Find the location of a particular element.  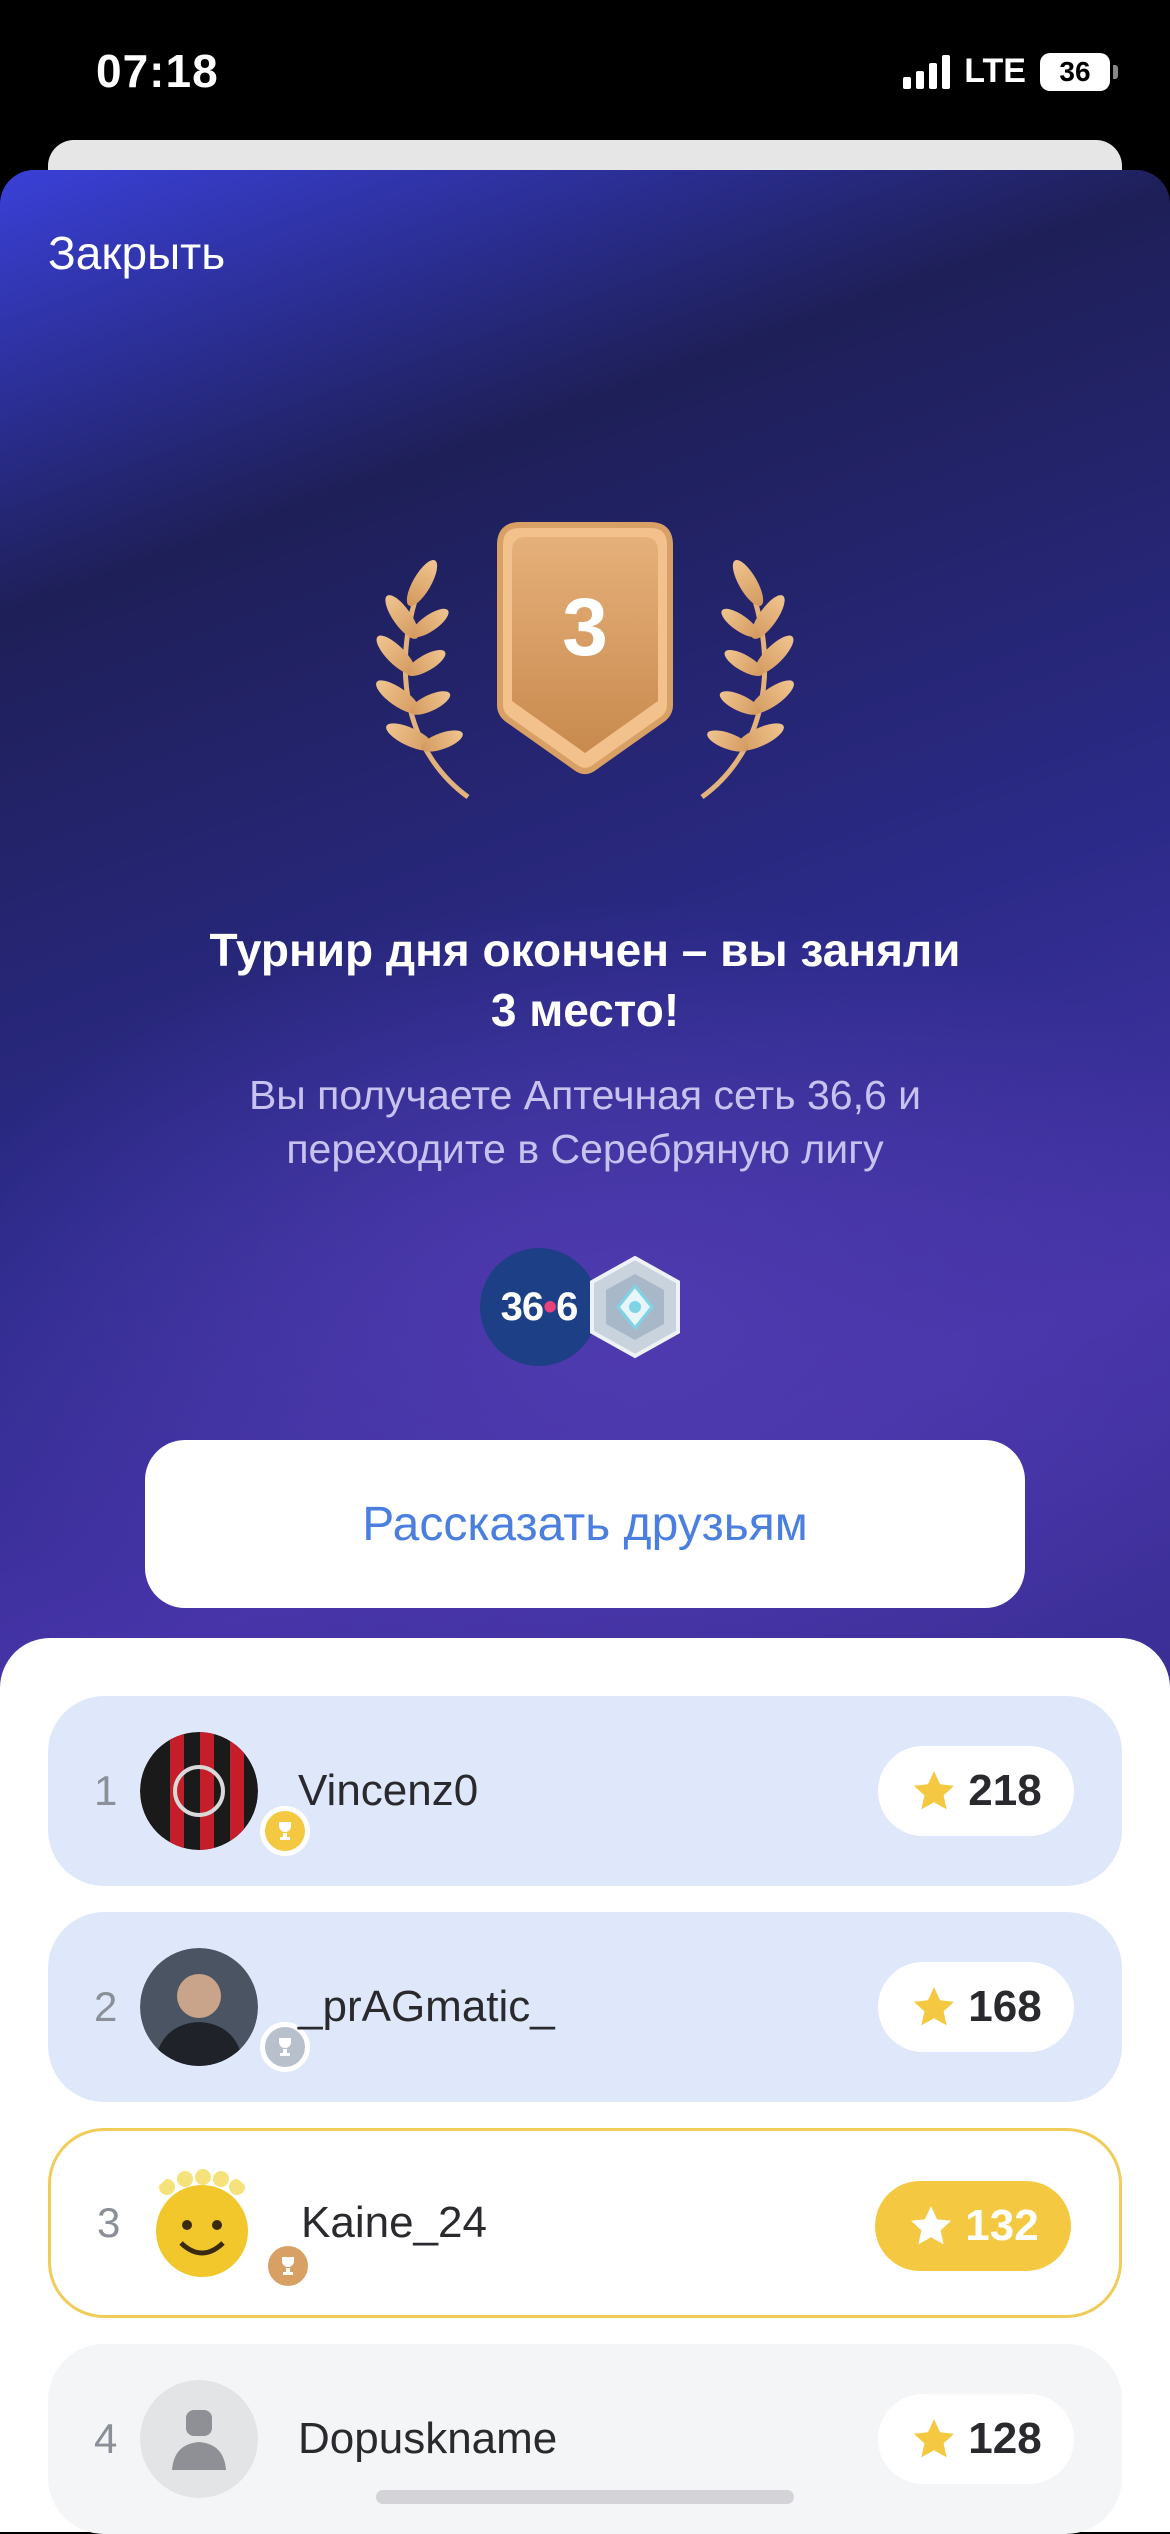

rewards-group: 36 • 6 is located at coordinates (585, 1308).